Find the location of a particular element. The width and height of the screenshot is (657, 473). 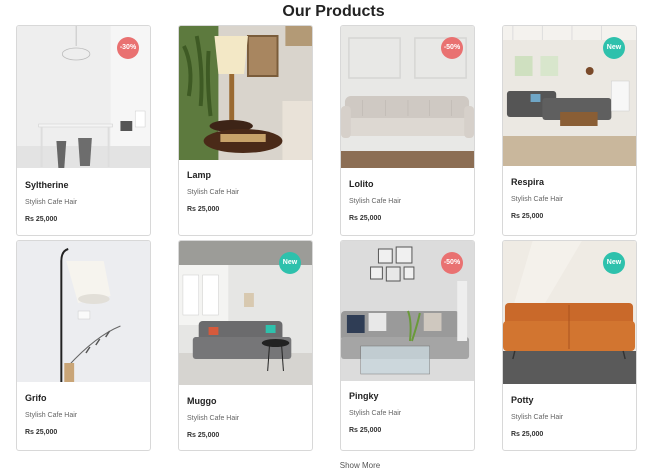

product-card-pingky: -50% Pingky Stylish Cafe Hair Rs 25,000 is located at coordinates (407, 345).